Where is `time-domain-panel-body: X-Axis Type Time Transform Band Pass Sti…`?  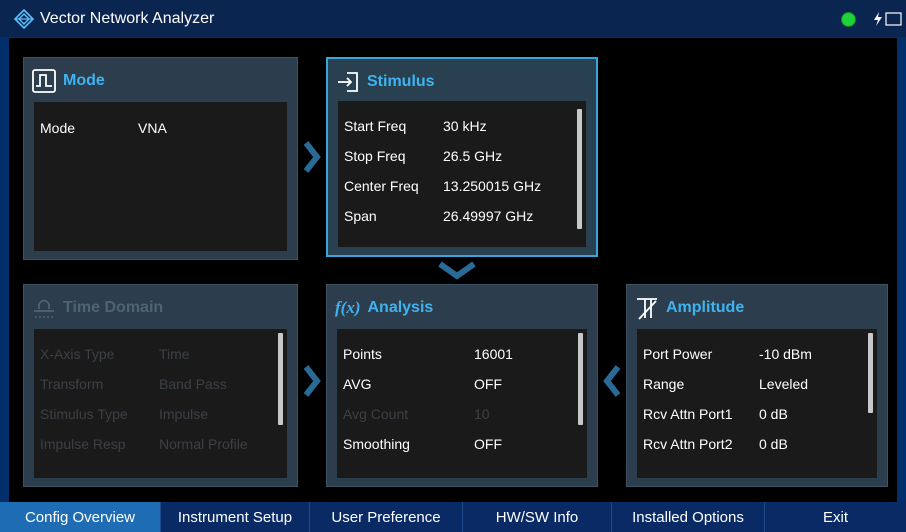 time-domain-panel-body: X-Axis Type Time Transform Band Pass Sti… is located at coordinates (160, 403).